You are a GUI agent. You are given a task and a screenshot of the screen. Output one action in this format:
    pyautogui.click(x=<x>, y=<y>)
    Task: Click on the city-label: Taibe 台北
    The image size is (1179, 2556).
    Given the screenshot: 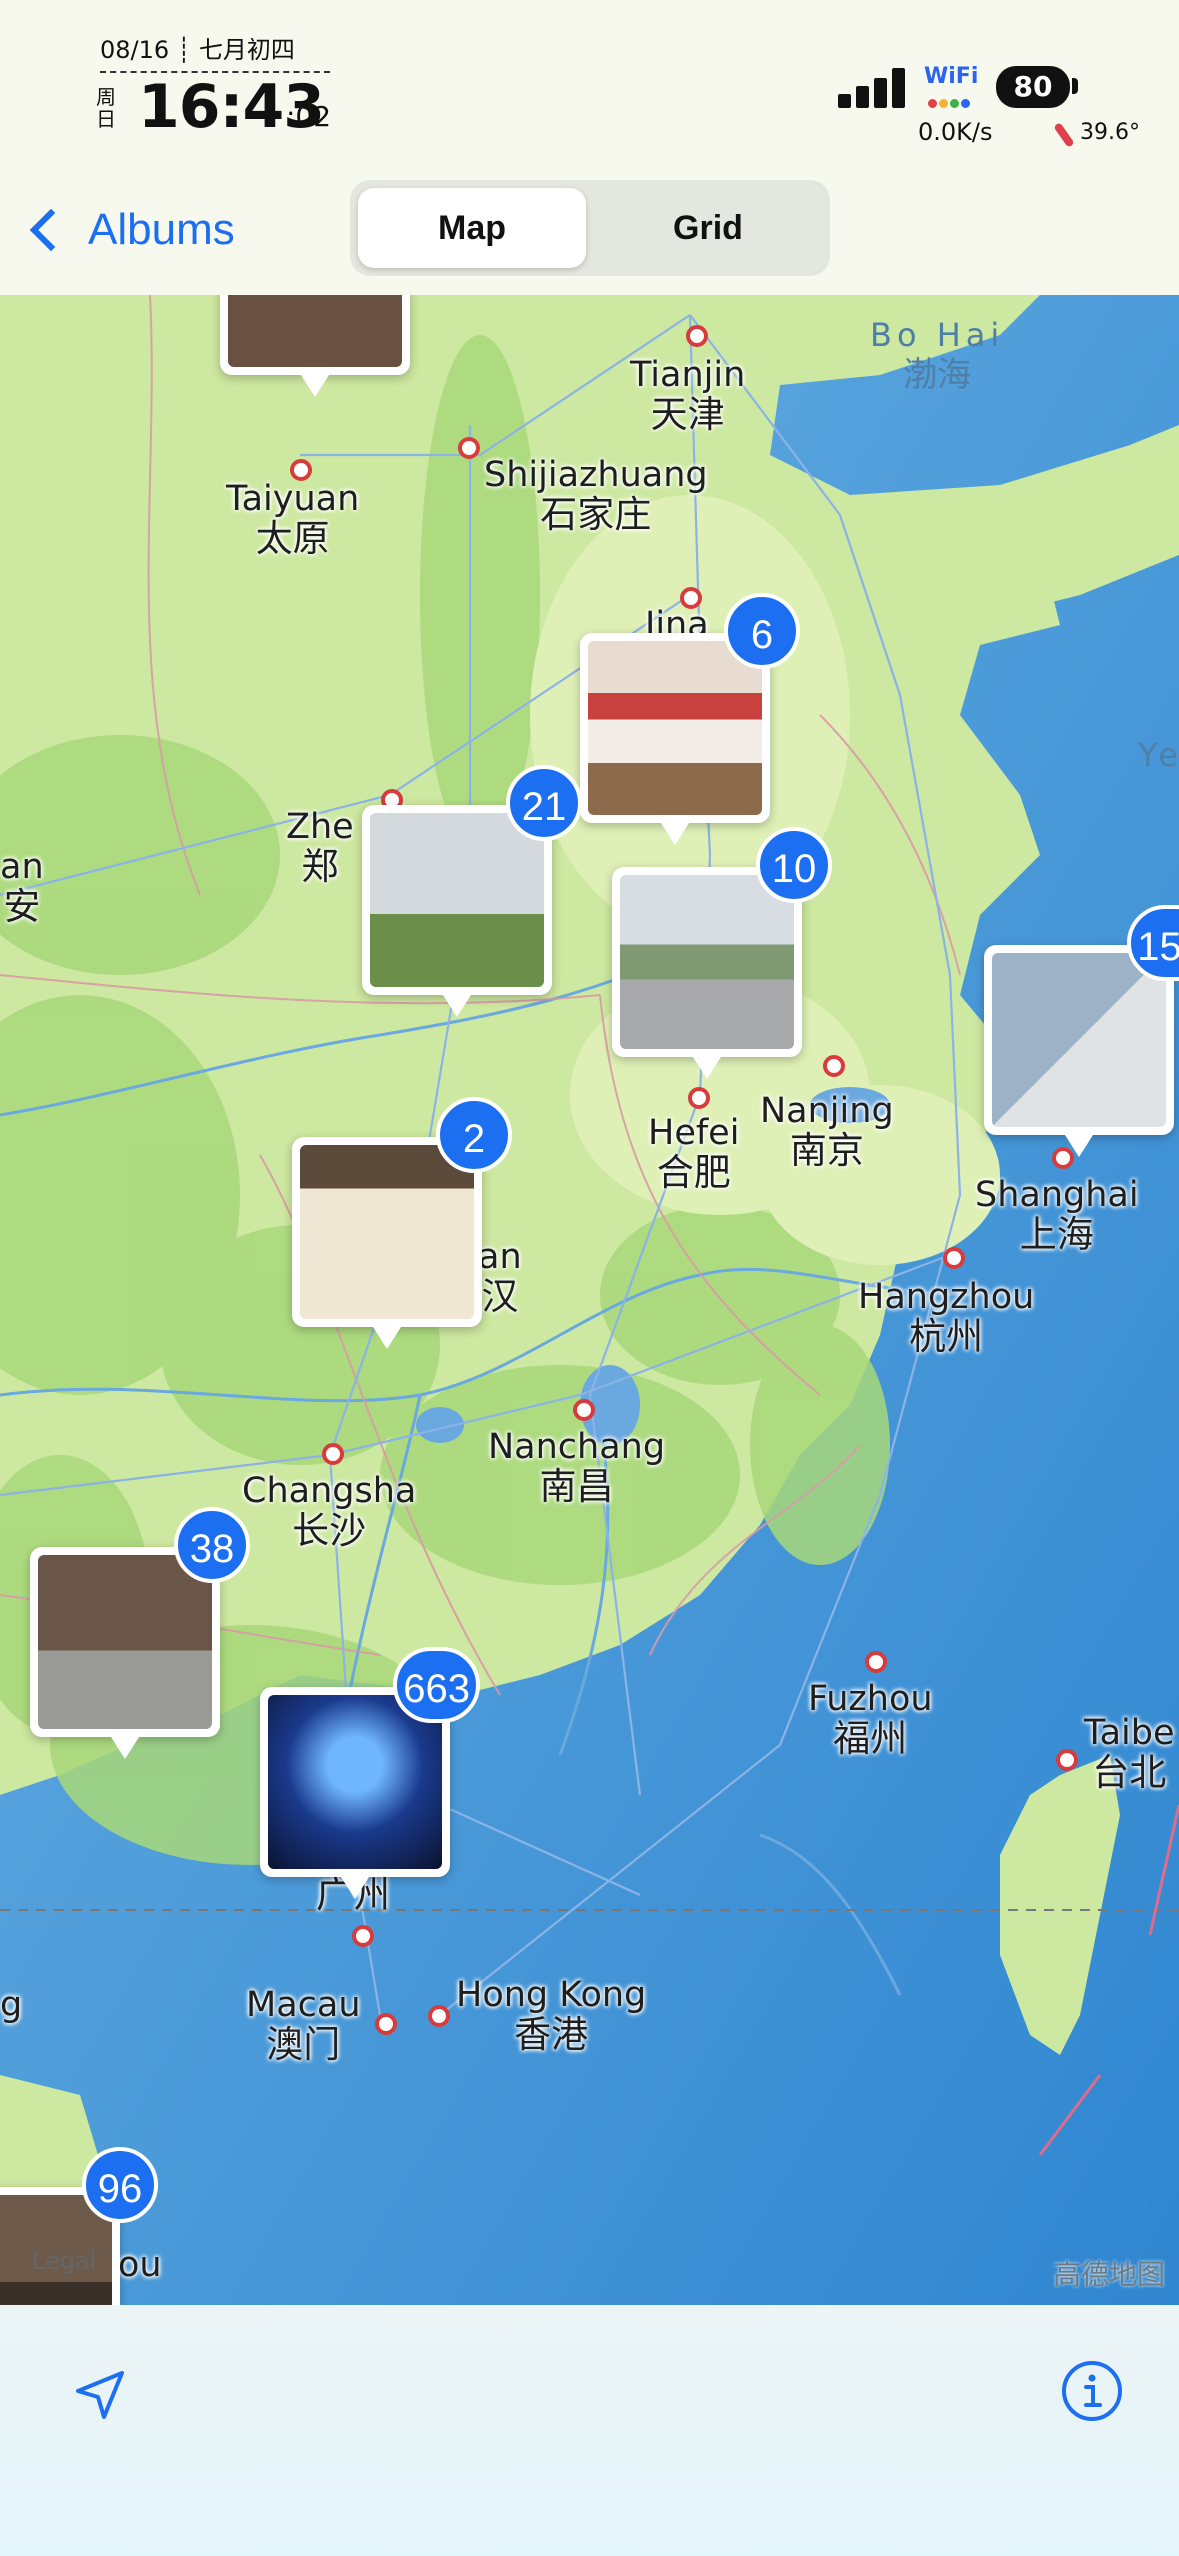 What is the action you would take?
    pyautogui.click(x=1129, y=1753)
    